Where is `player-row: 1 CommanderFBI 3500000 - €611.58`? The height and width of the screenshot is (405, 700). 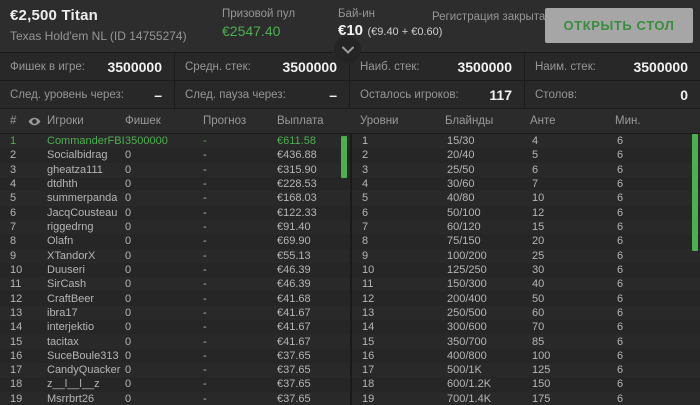 player-row: 1 CommanderFBI 3500000 - €611.58 is located at coordinates (175, 141).